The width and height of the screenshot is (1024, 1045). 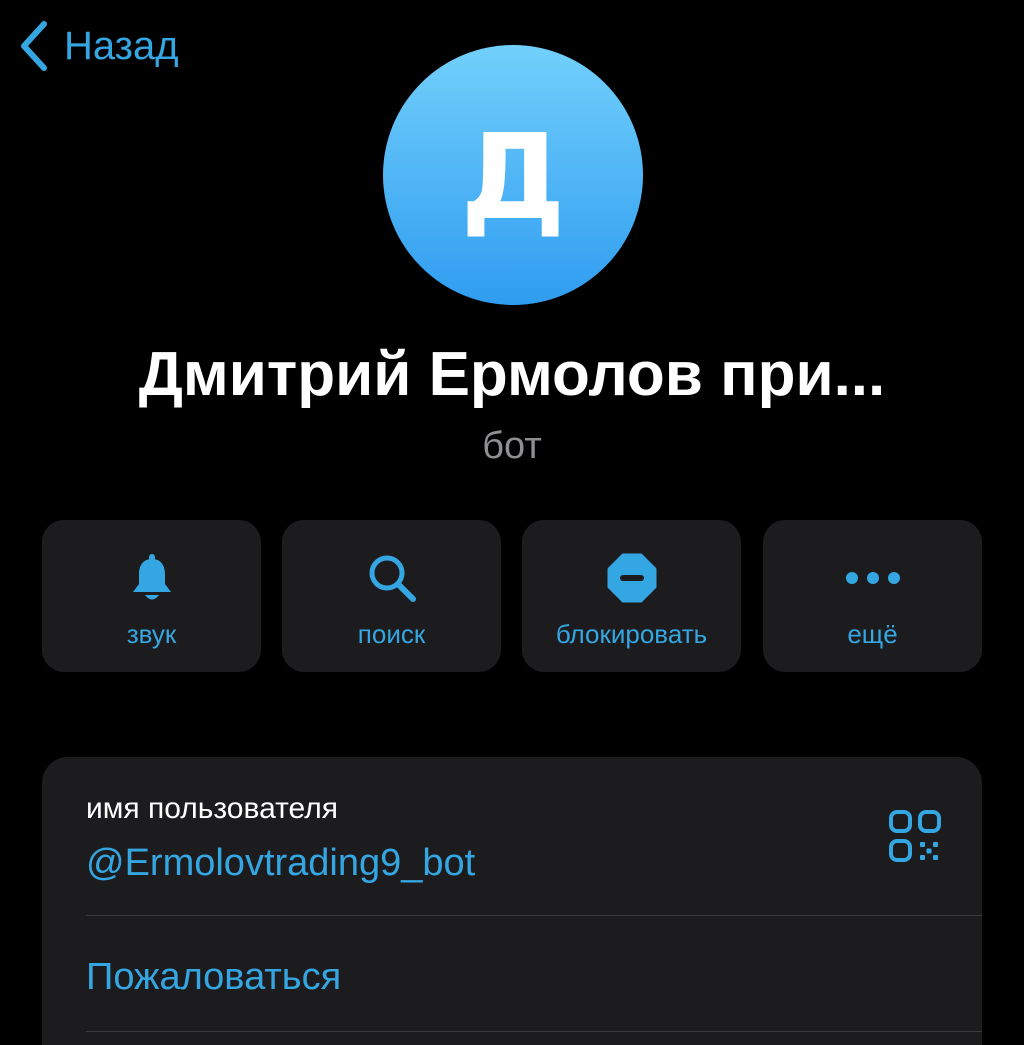 I want to click on report-button: Пожаловаться, so click(x=213, y=977).